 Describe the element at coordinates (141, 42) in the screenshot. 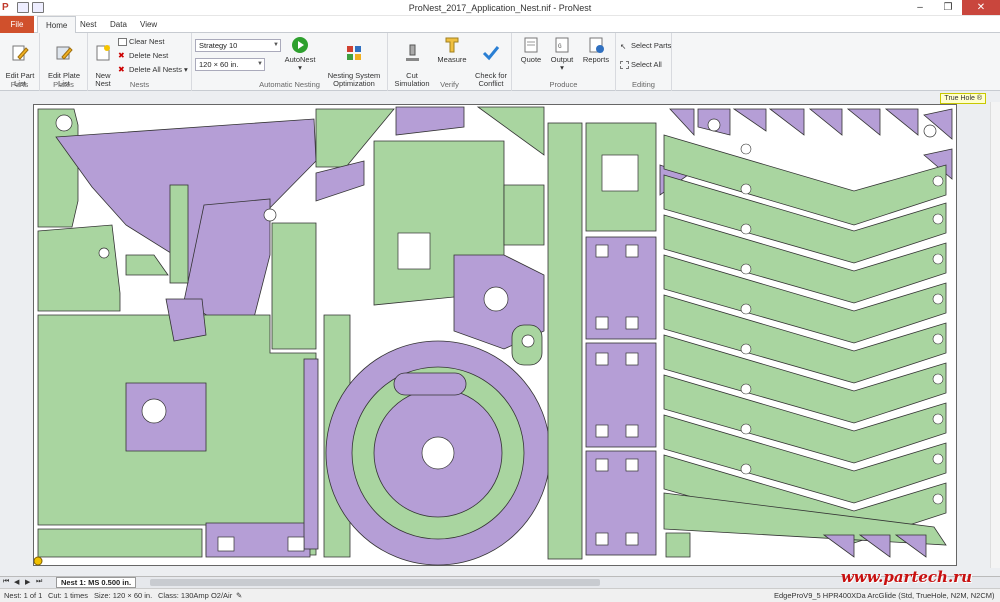

I see `clear-nest-button: Clear Nest` at that location.